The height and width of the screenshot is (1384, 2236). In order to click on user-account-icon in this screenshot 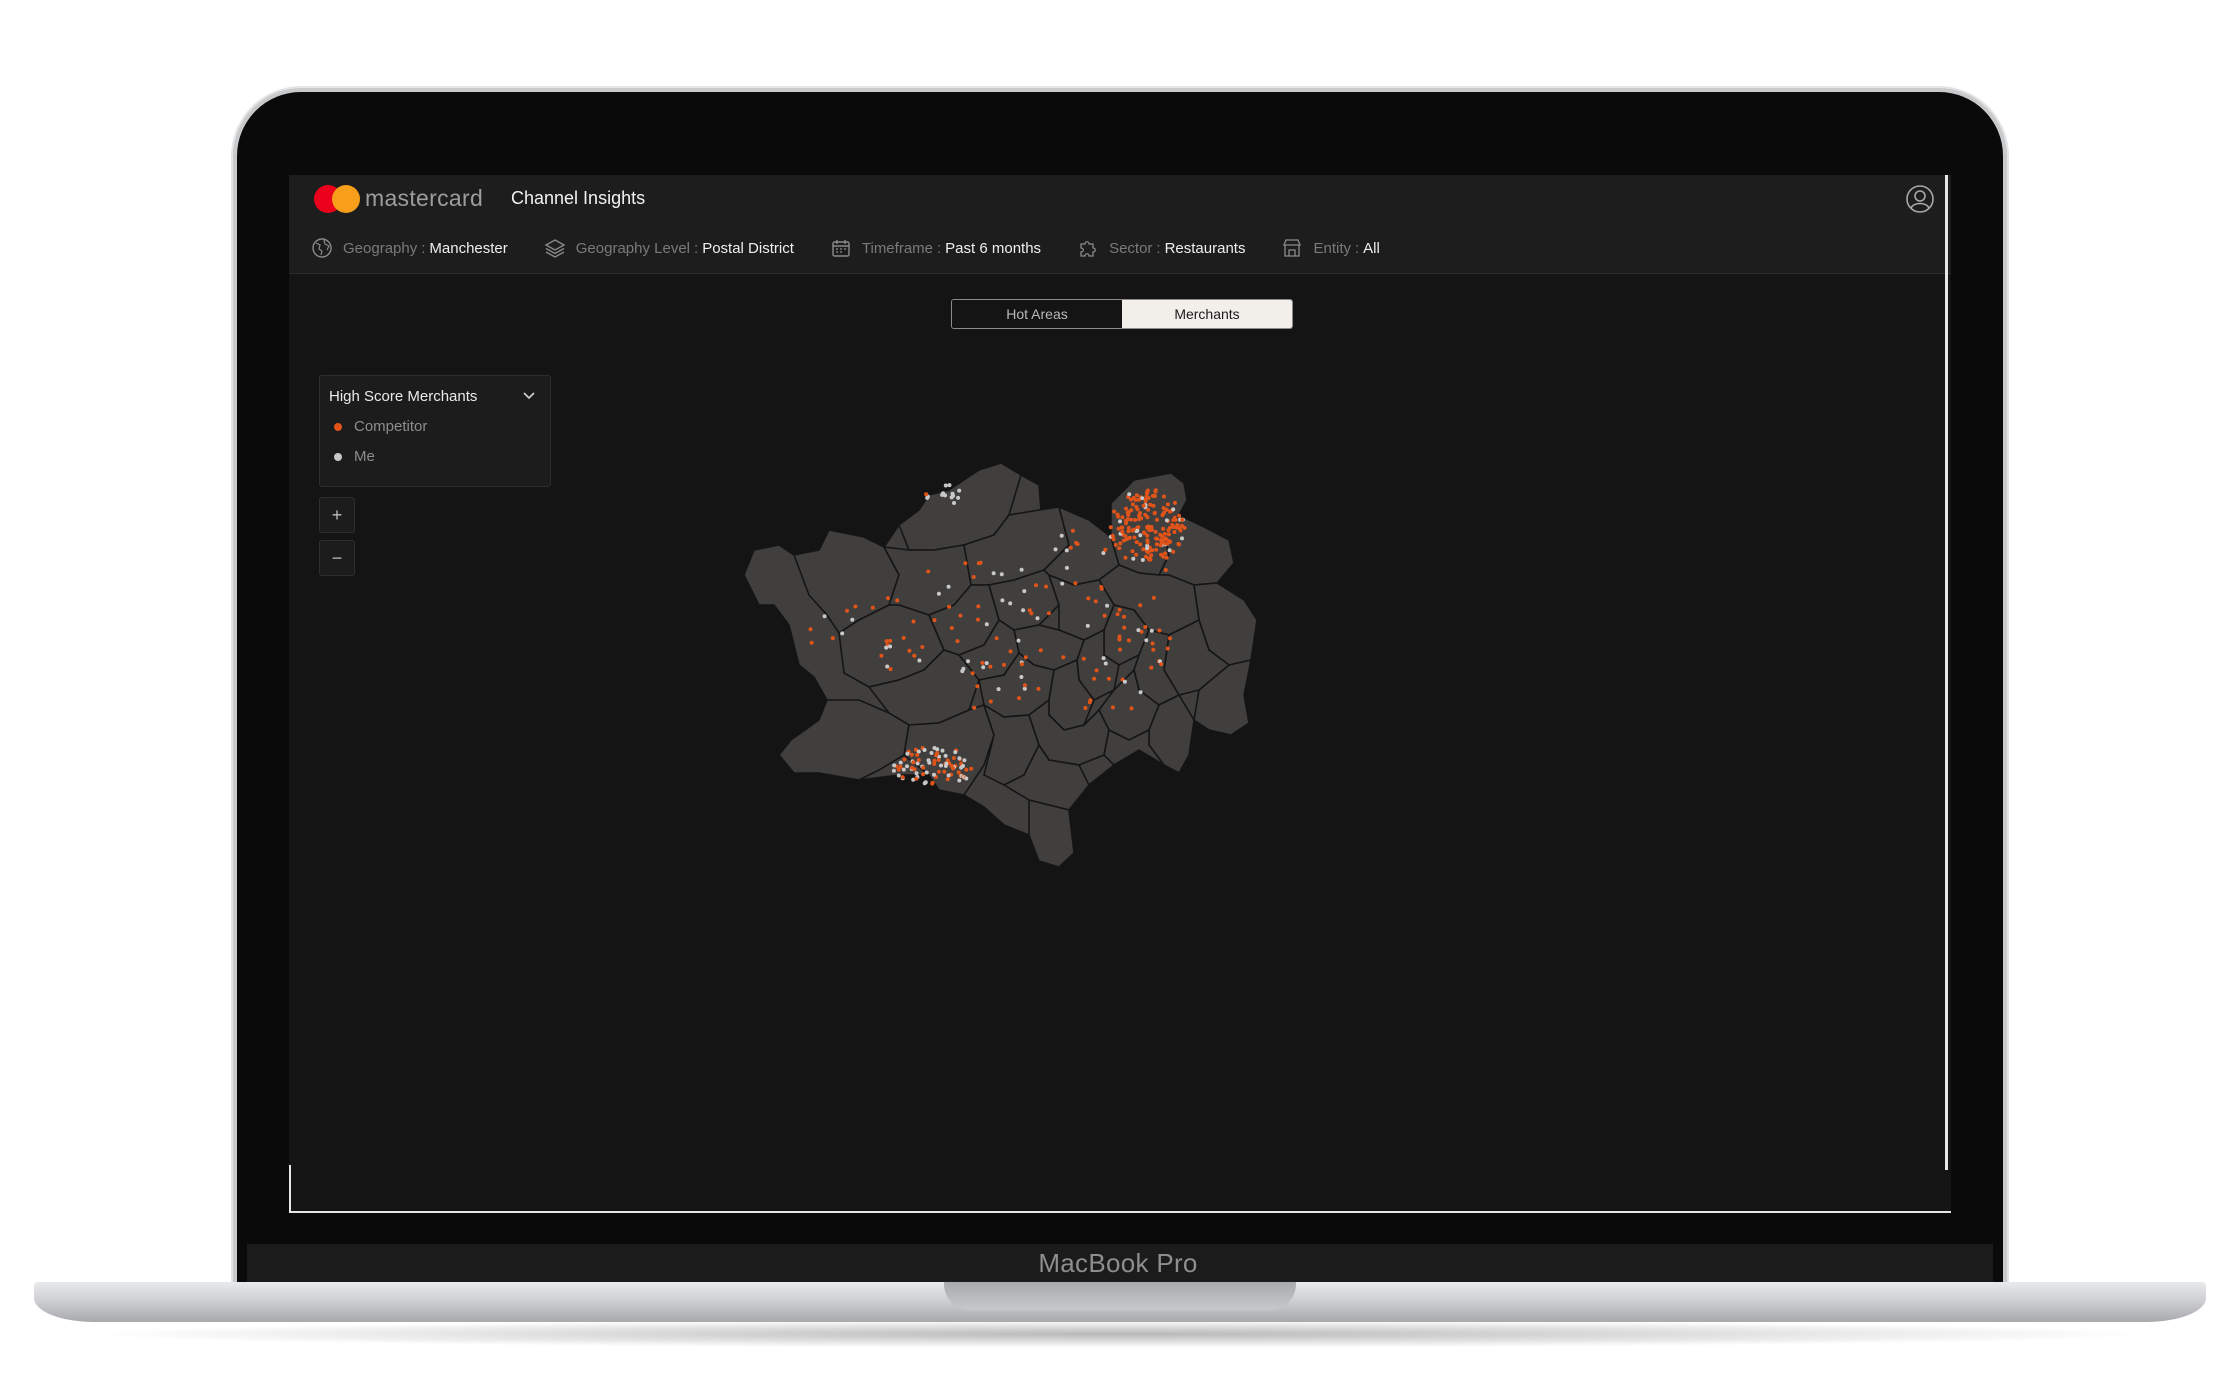, I will do `click(1920, 199)`.